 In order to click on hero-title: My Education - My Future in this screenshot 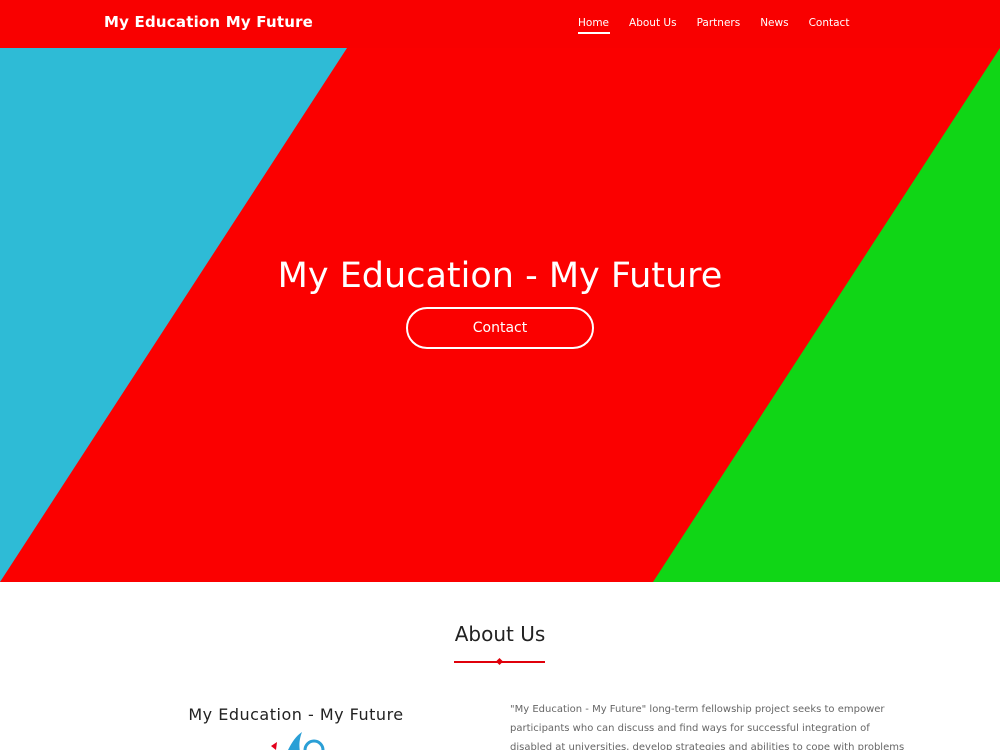, I will do `click(500, 276)`.